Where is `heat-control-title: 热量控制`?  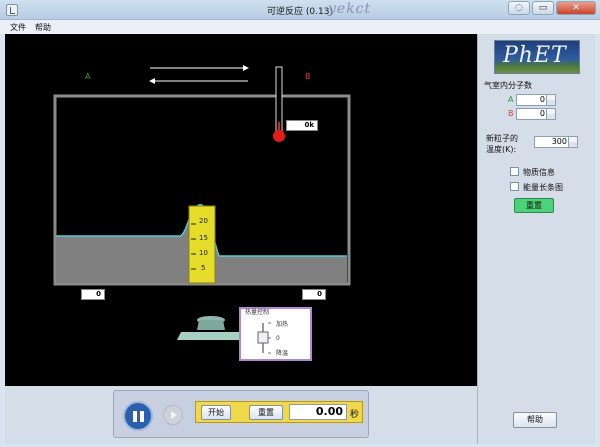 heat-control-title: 热量控制 is located at coordinates (257, 312).